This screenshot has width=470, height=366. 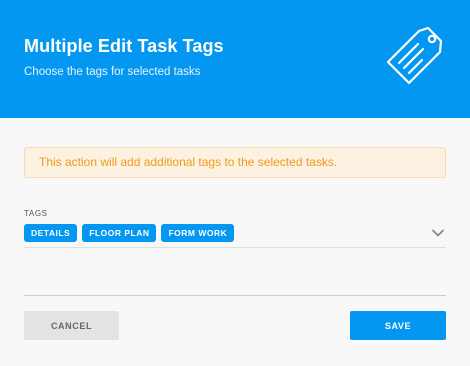 What do you see at coordinates (414, 55) in the screenshot?
I see `tag-icon` at bounding box center [414, 55].